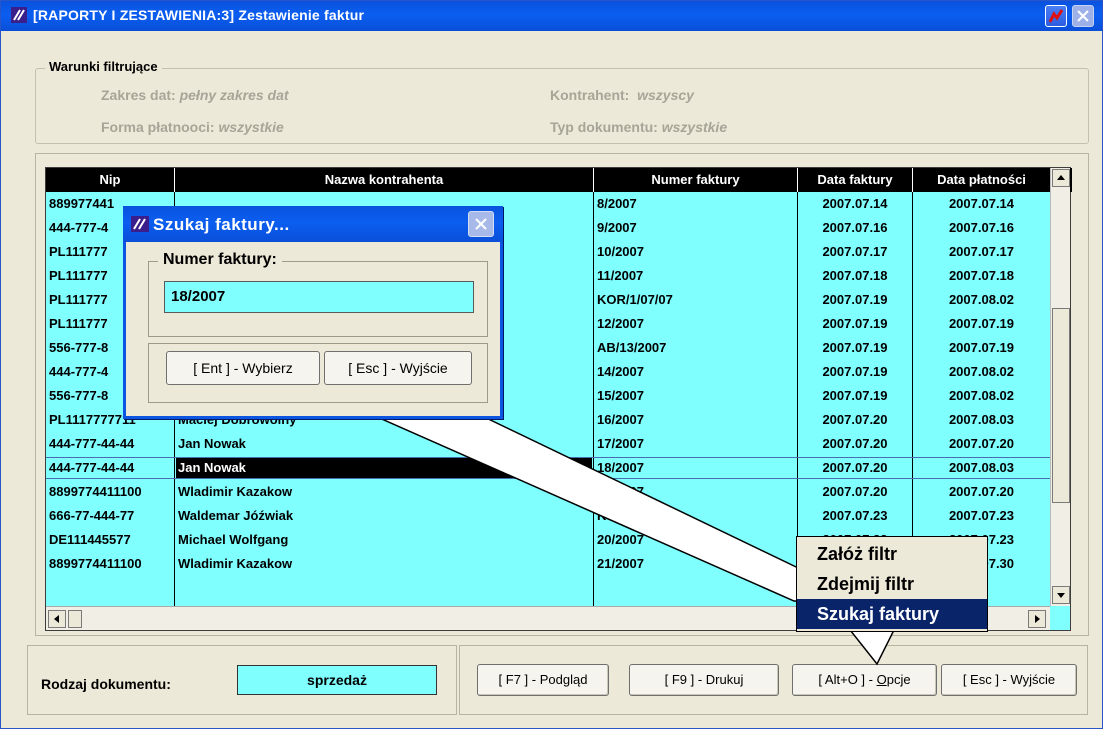  I want to click on dialog-close-button, so click(481, 224).